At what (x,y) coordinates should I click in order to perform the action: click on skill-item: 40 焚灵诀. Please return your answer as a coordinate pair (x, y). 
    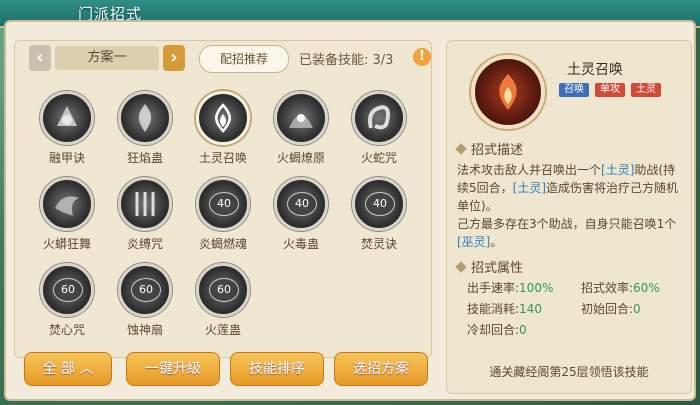
    Looking at the image, I should click on (379, 217).